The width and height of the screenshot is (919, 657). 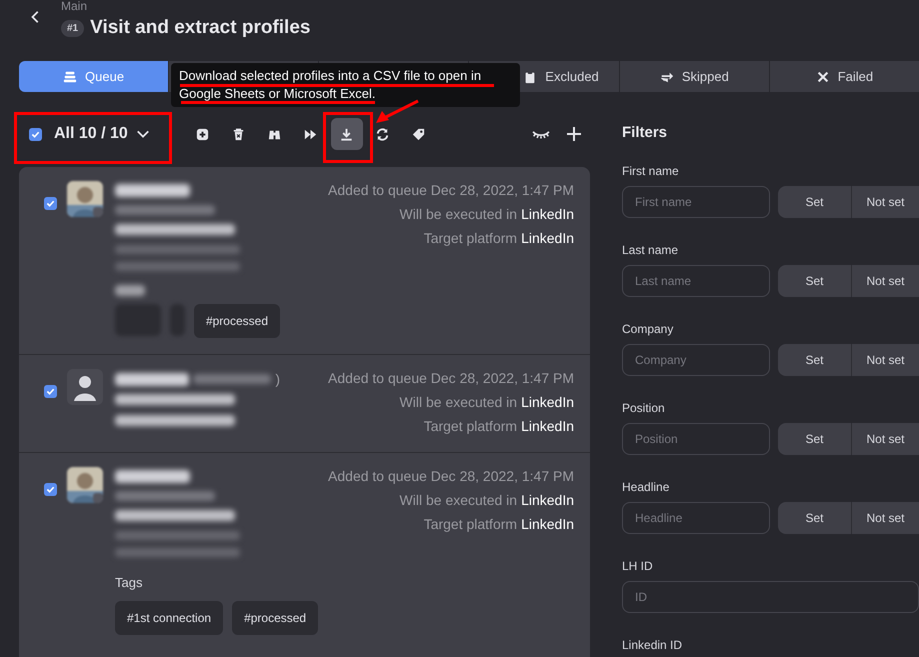 What do you see at coordinates (638, 566) in the screenshot?
I see `filter-label: LH ID` at bounding box center [638, 566].